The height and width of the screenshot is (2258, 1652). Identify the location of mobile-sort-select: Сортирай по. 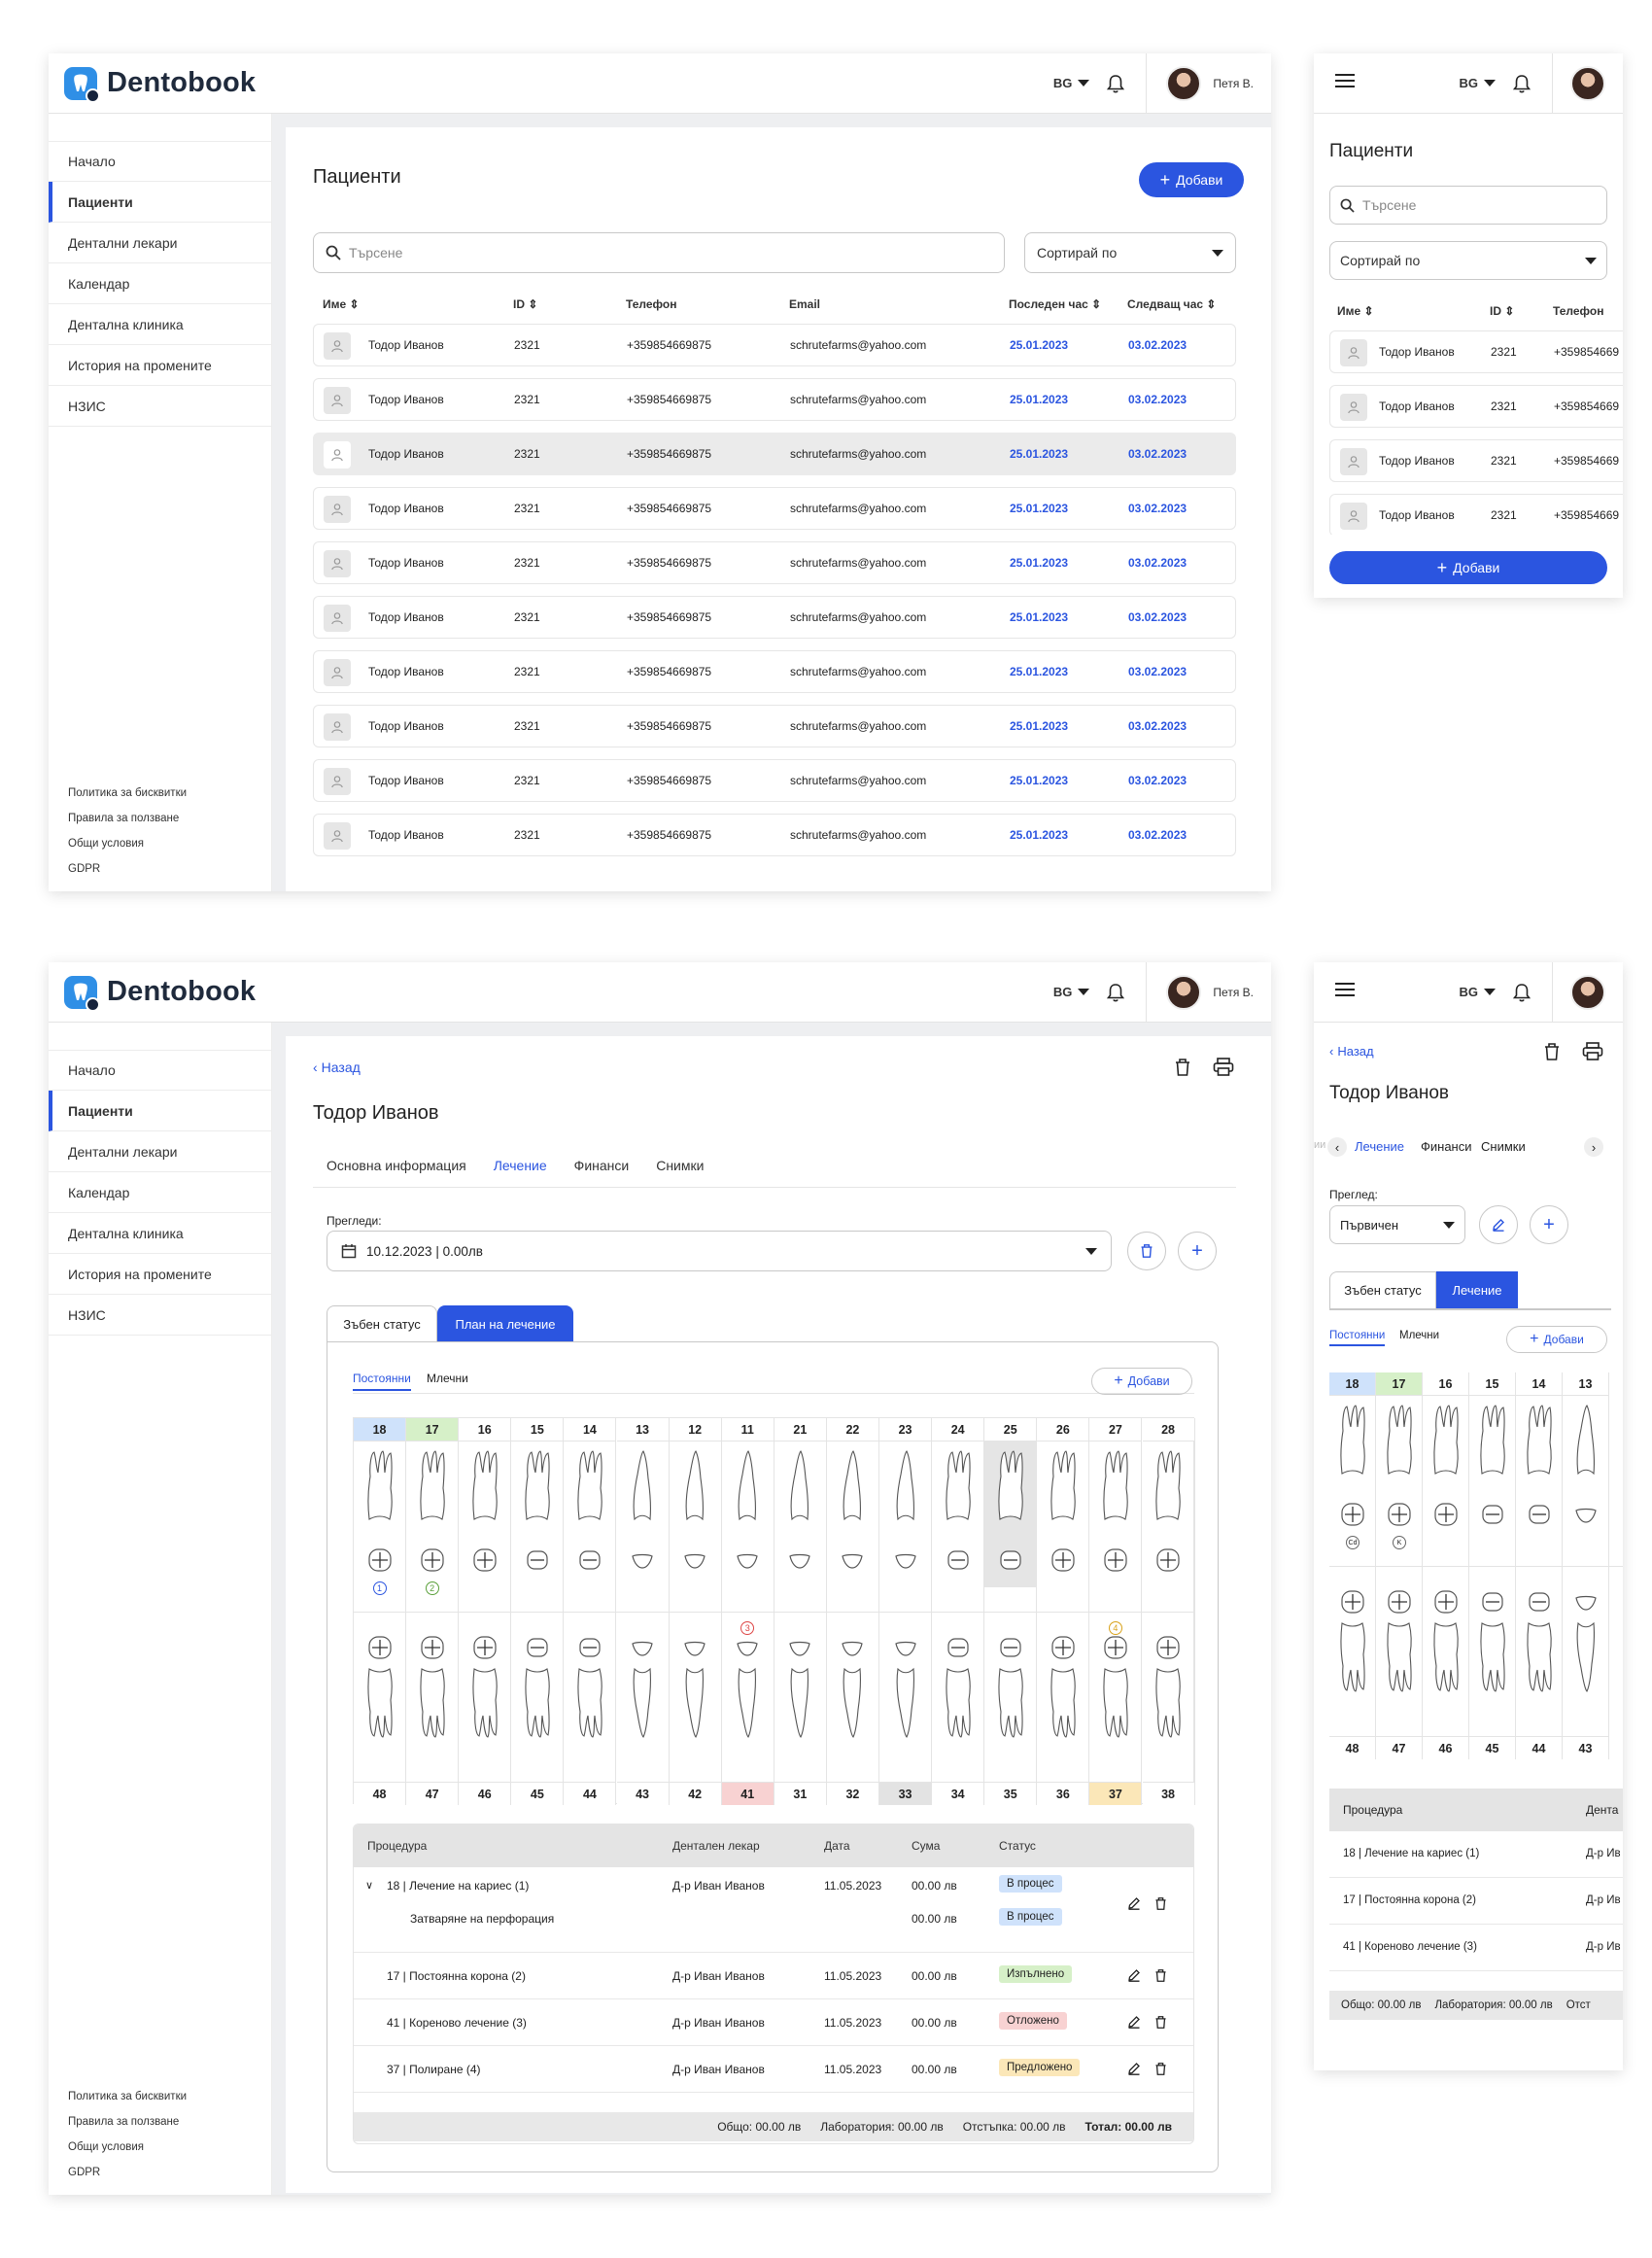
(1468, 260).